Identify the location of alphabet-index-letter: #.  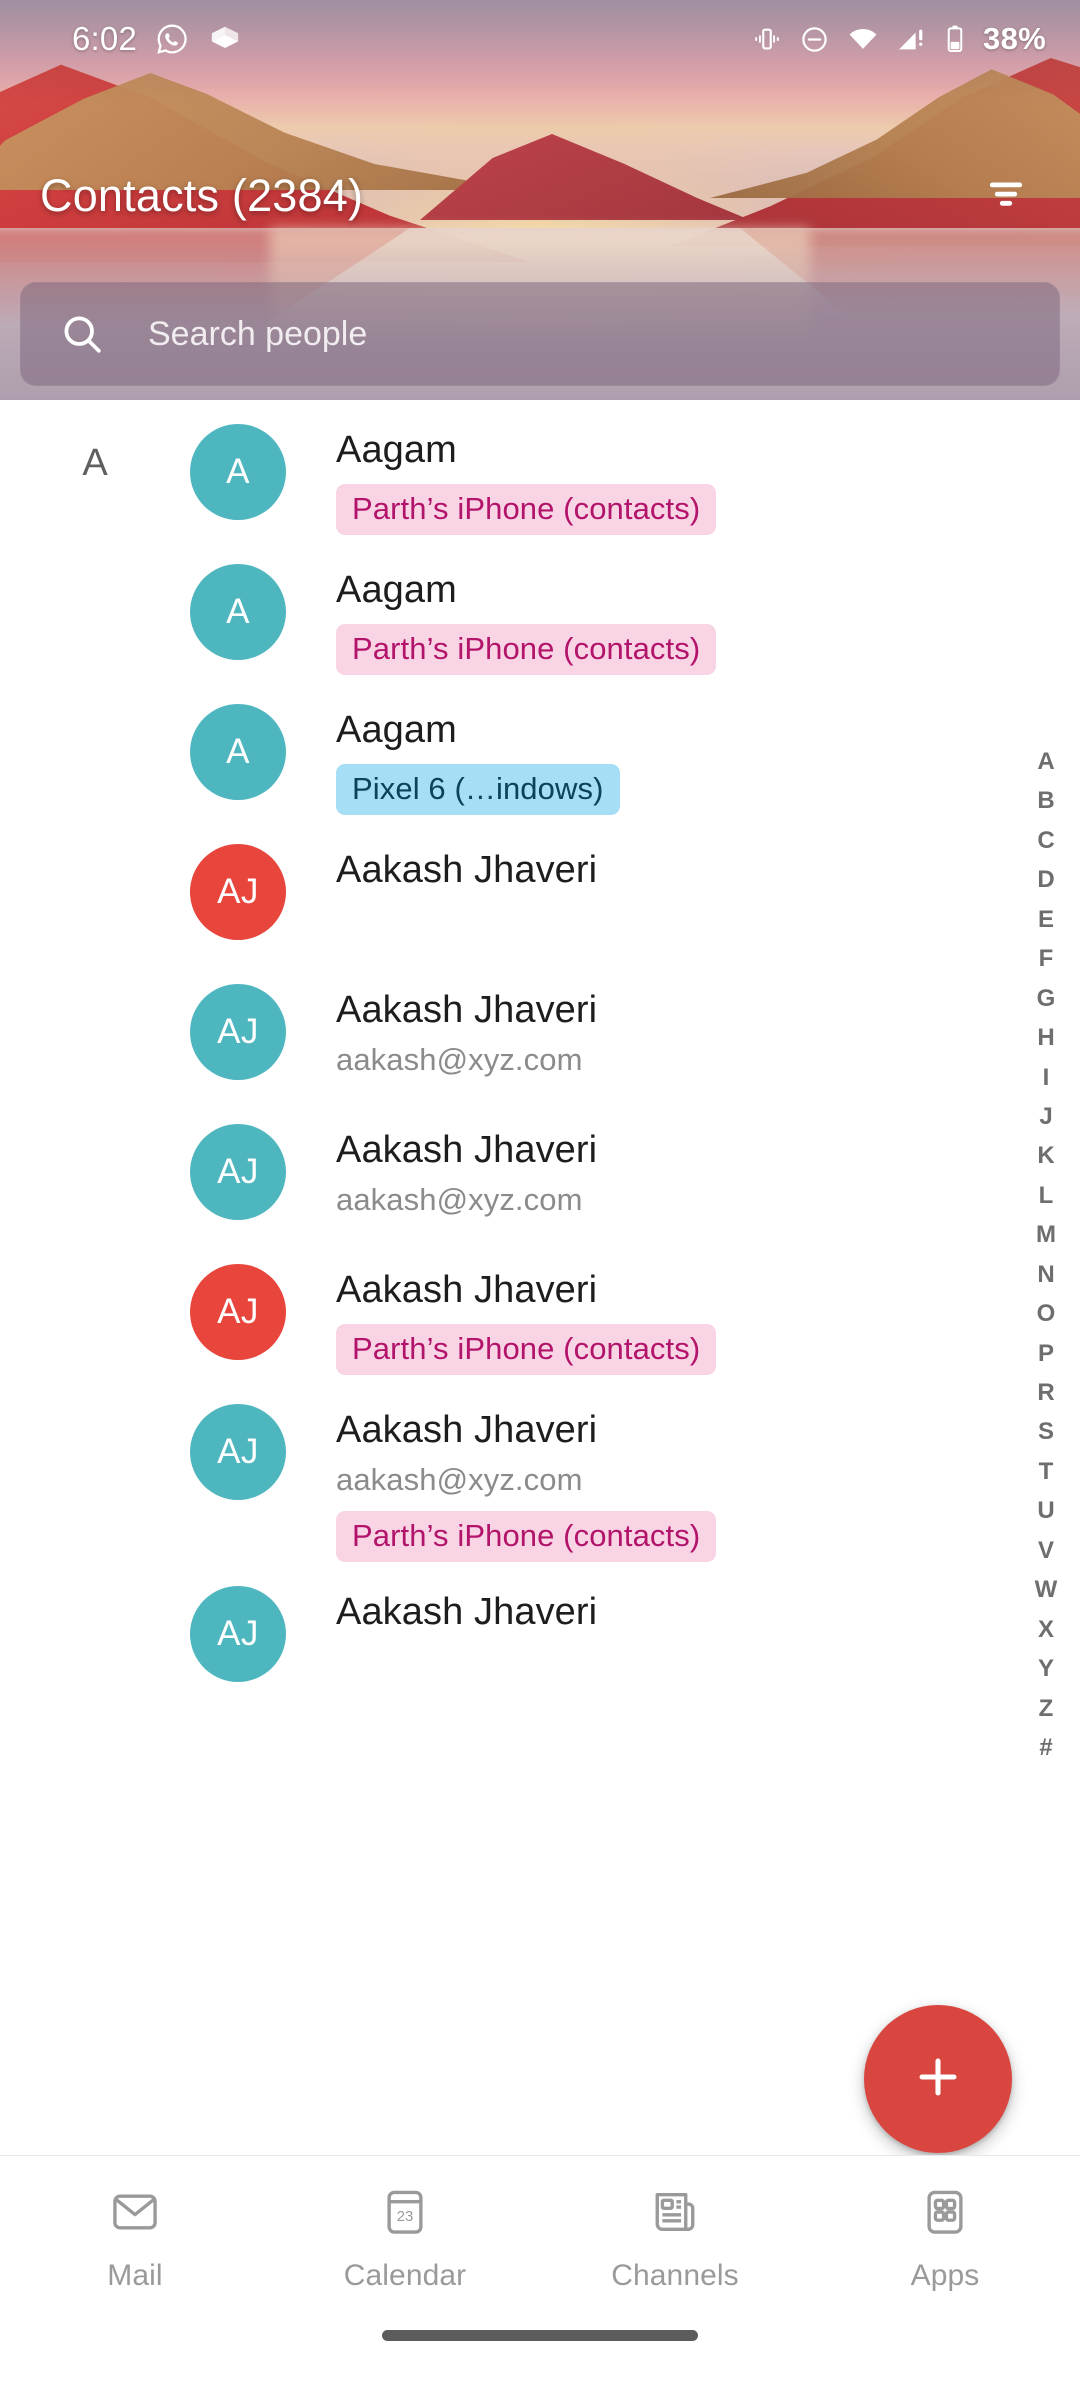
(1045, 1747).